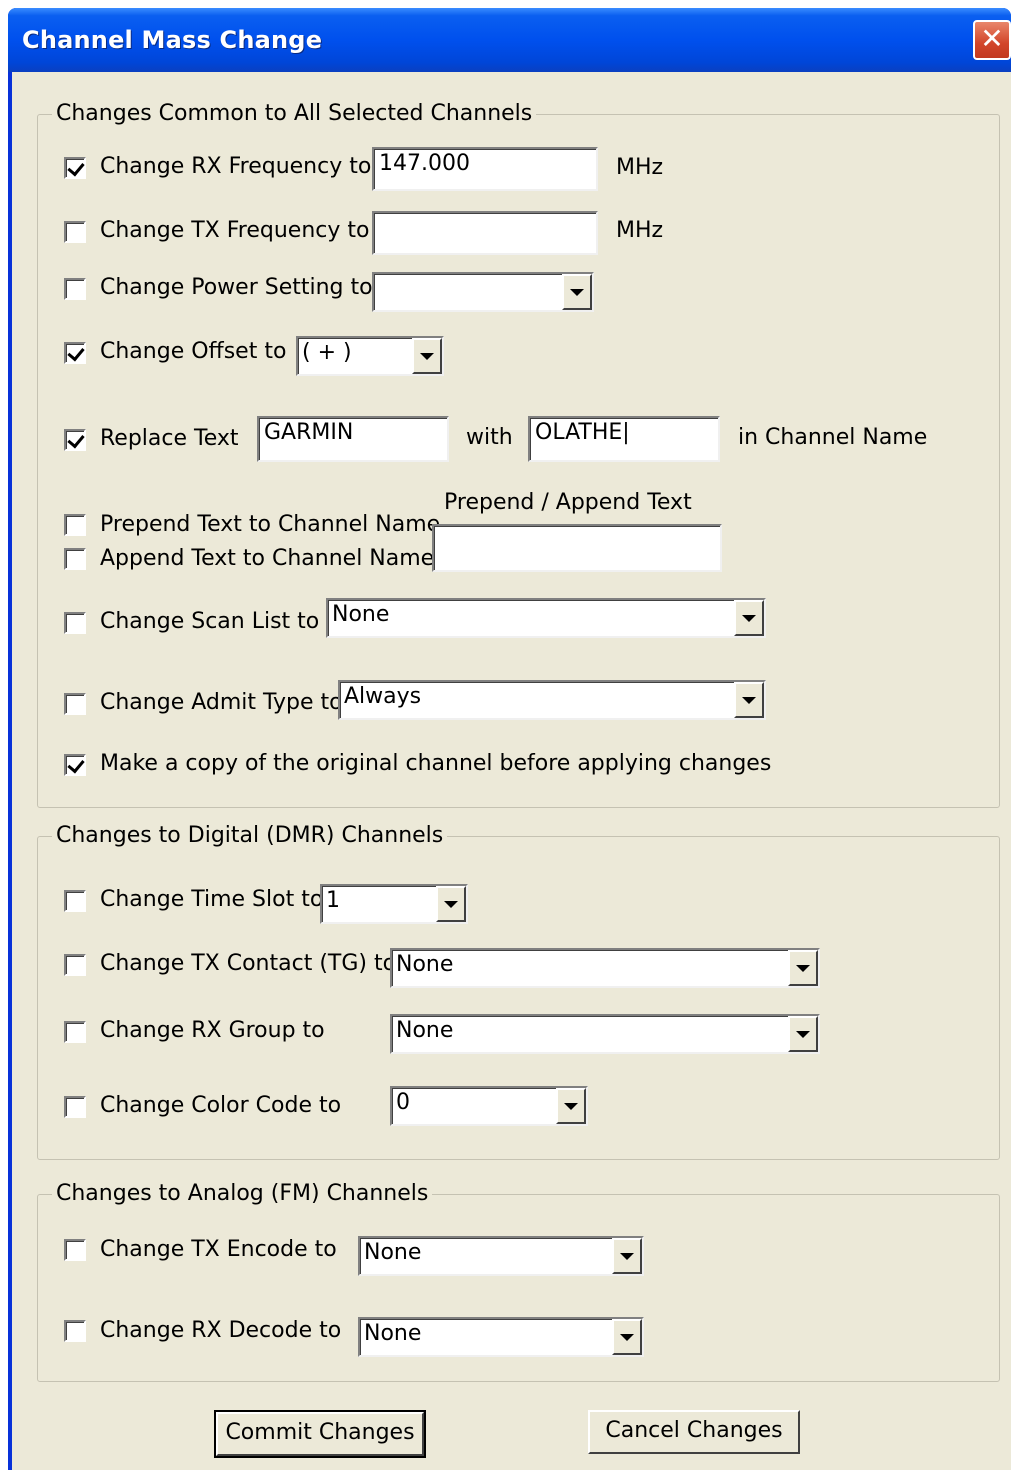 Image resolution: width=1011 pixels, height=1470 pixels. I want to click on rx-frequency-label: Change RX Frequency to, so click(236, 166).